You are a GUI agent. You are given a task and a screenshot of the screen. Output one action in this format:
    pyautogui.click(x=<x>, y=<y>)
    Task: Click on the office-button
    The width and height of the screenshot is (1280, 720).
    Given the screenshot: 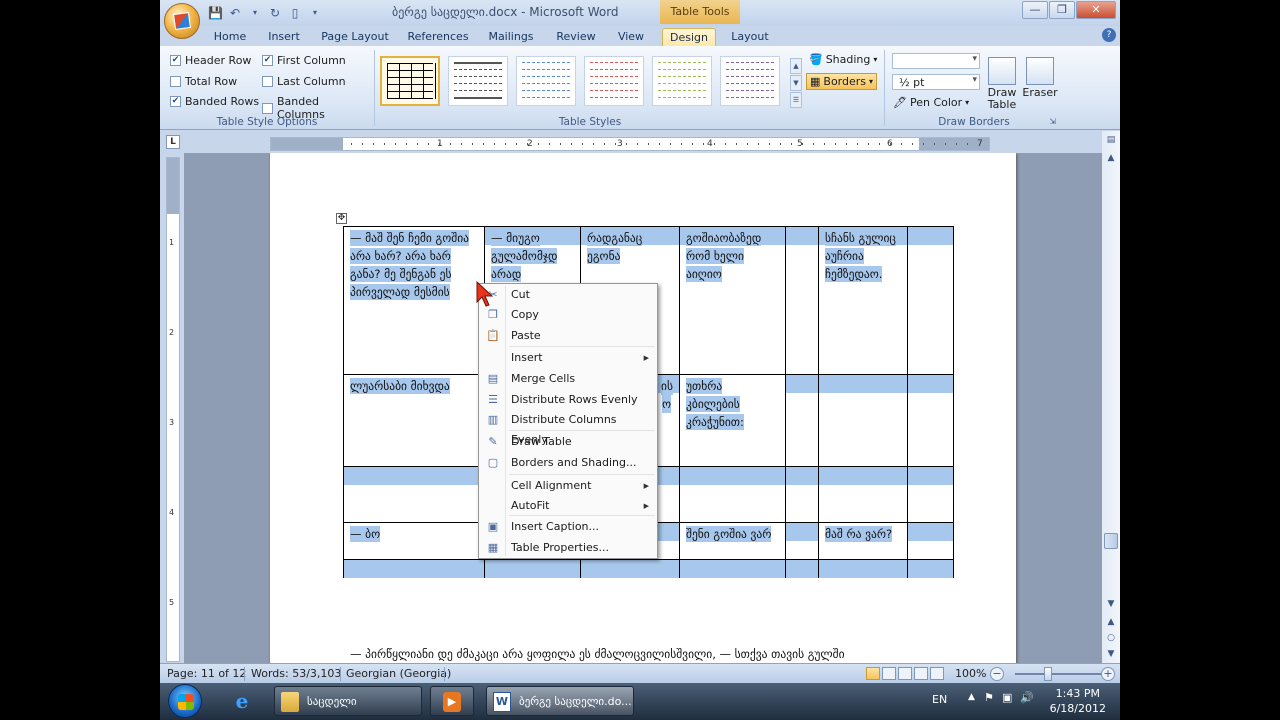 What is the action you would take?
    pyautogui.click(x=182, y=21)
    